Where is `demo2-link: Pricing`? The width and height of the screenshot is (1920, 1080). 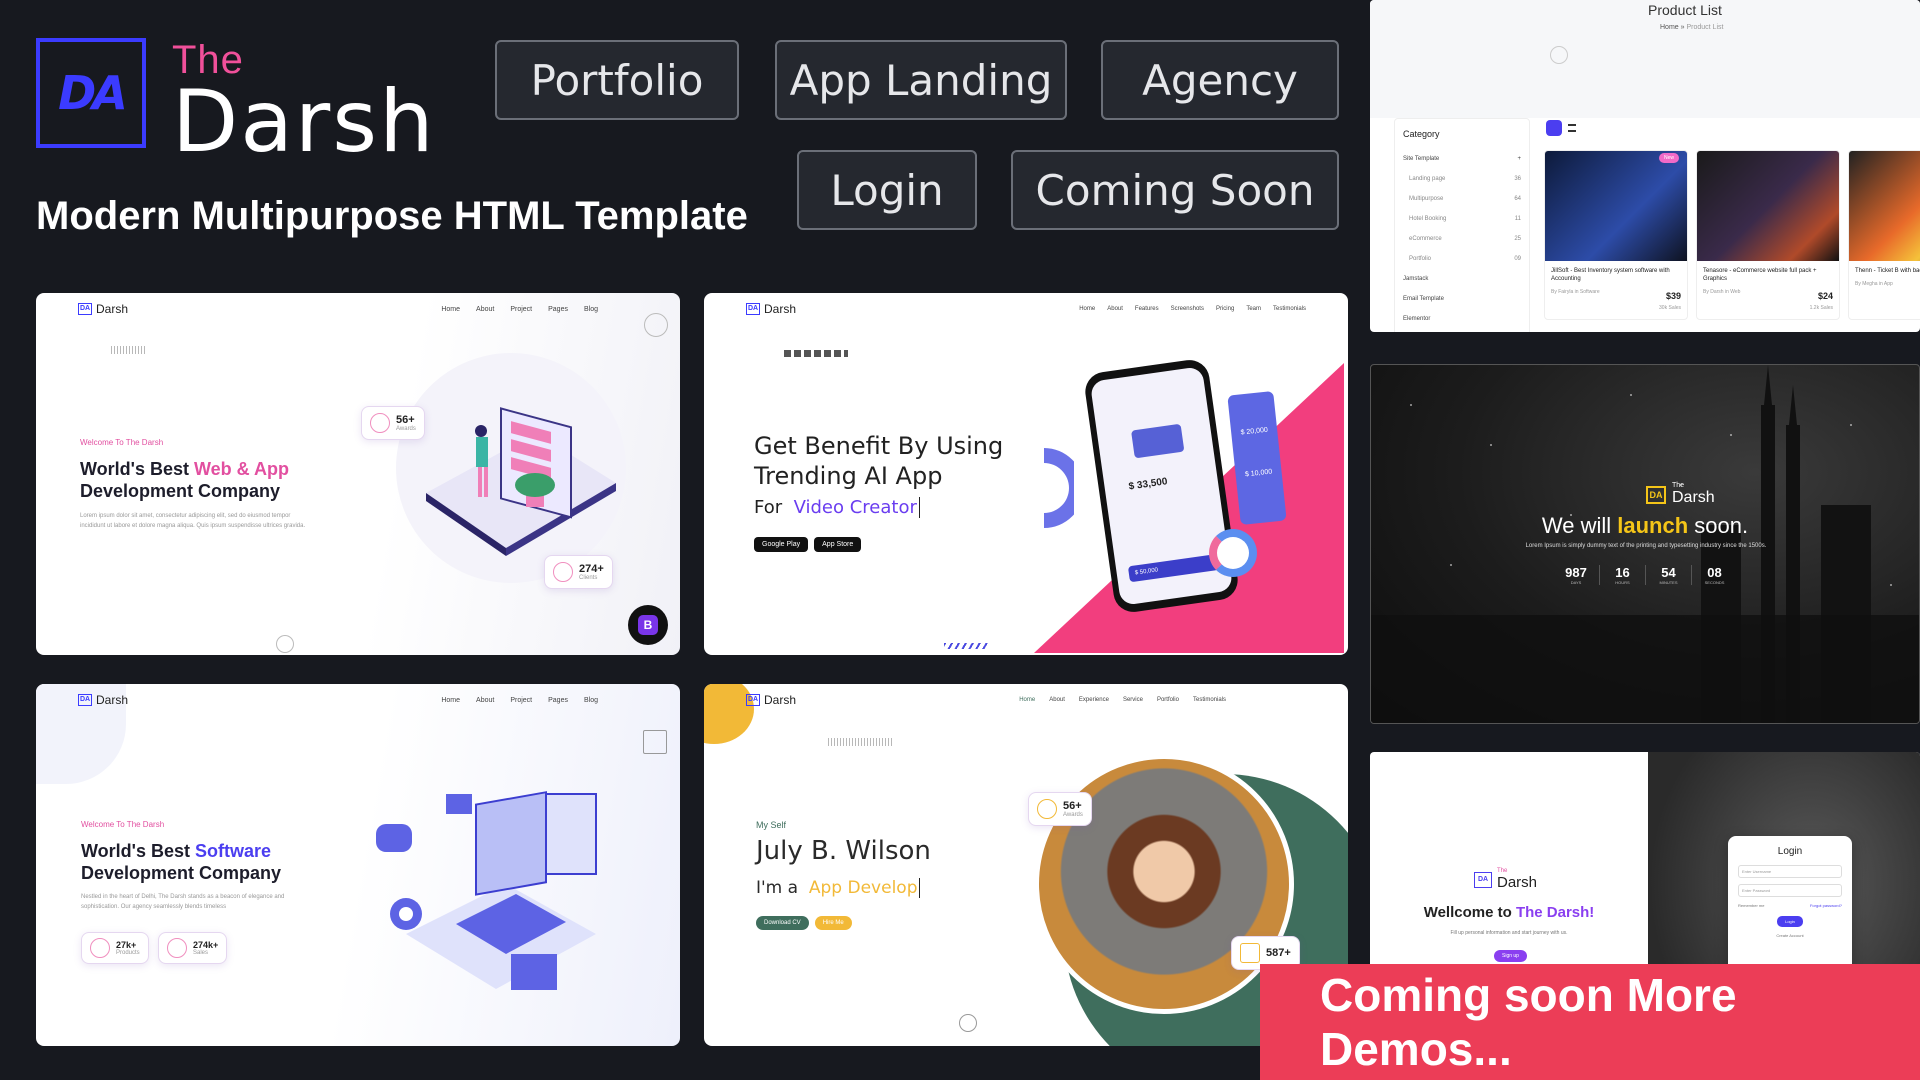
demo2-link: Pricing is located at coordinates (1225, 309).